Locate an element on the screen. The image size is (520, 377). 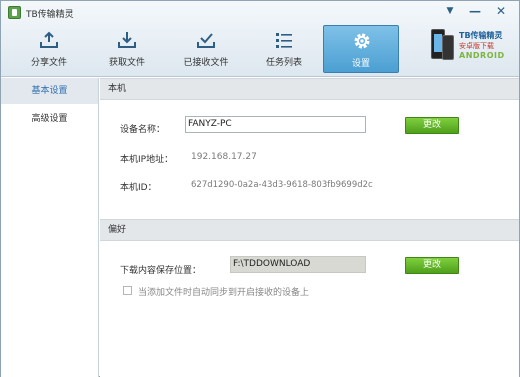
minimize-icon: — is located at coordinates (475, 11).